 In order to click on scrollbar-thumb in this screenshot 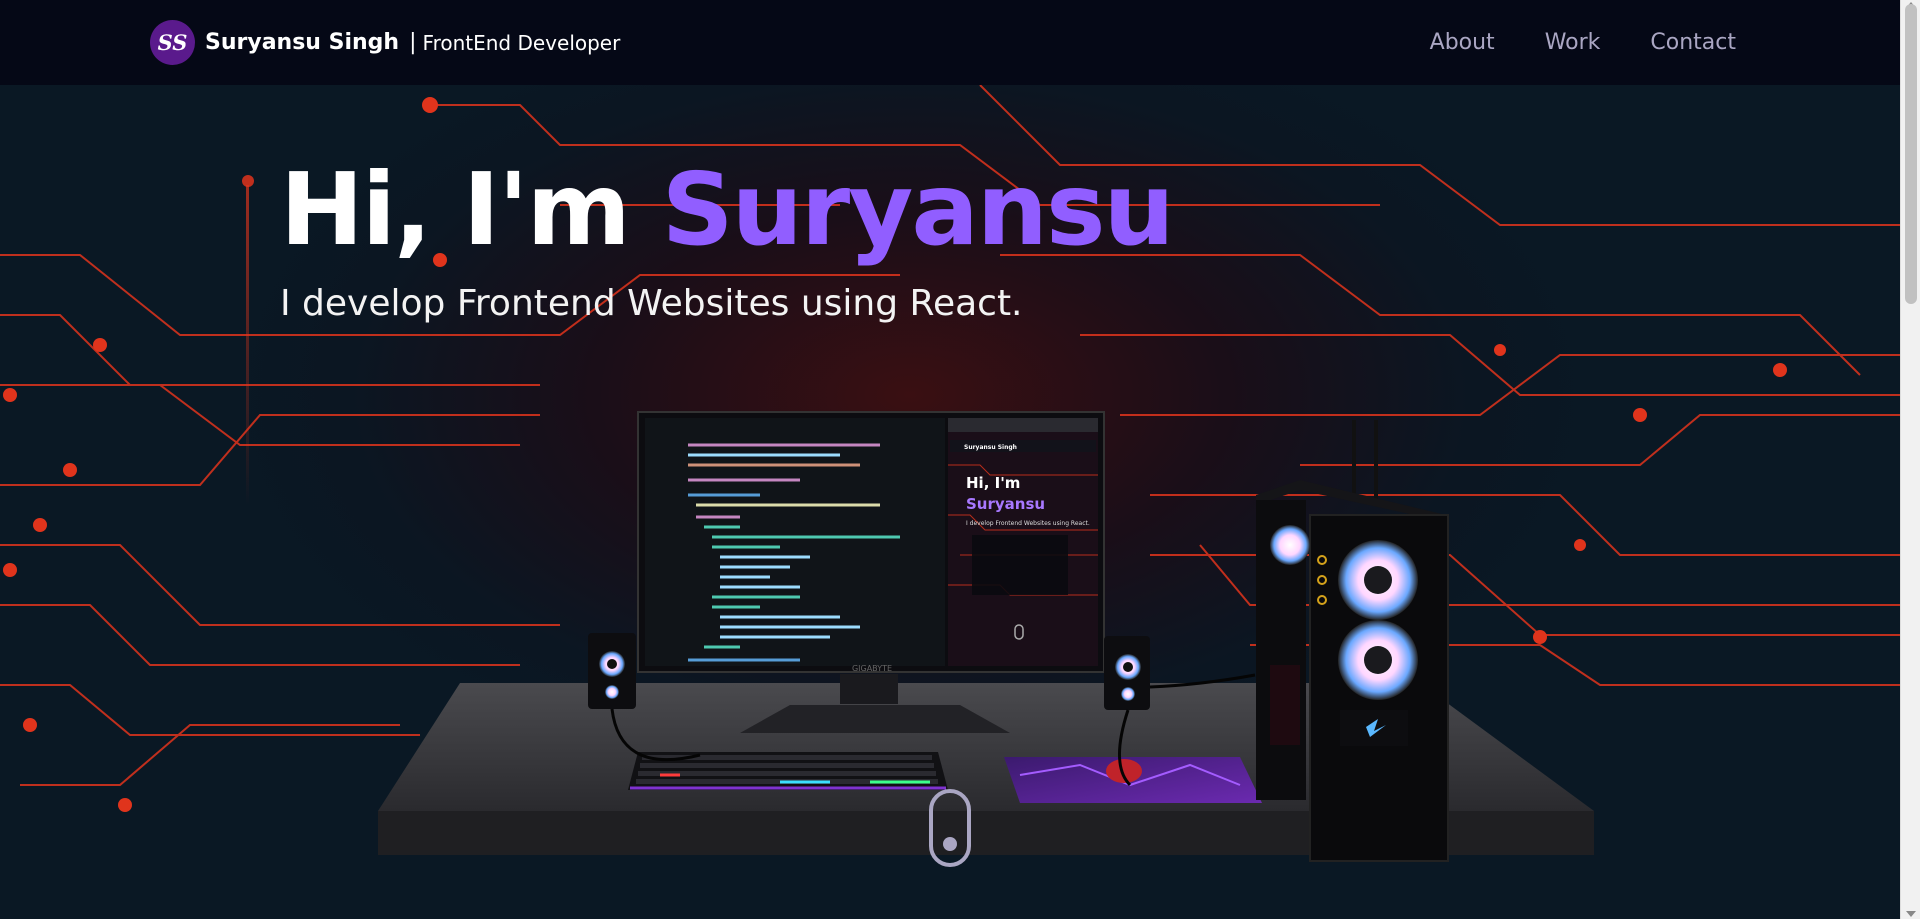, I will do `click(1911, 154)`.